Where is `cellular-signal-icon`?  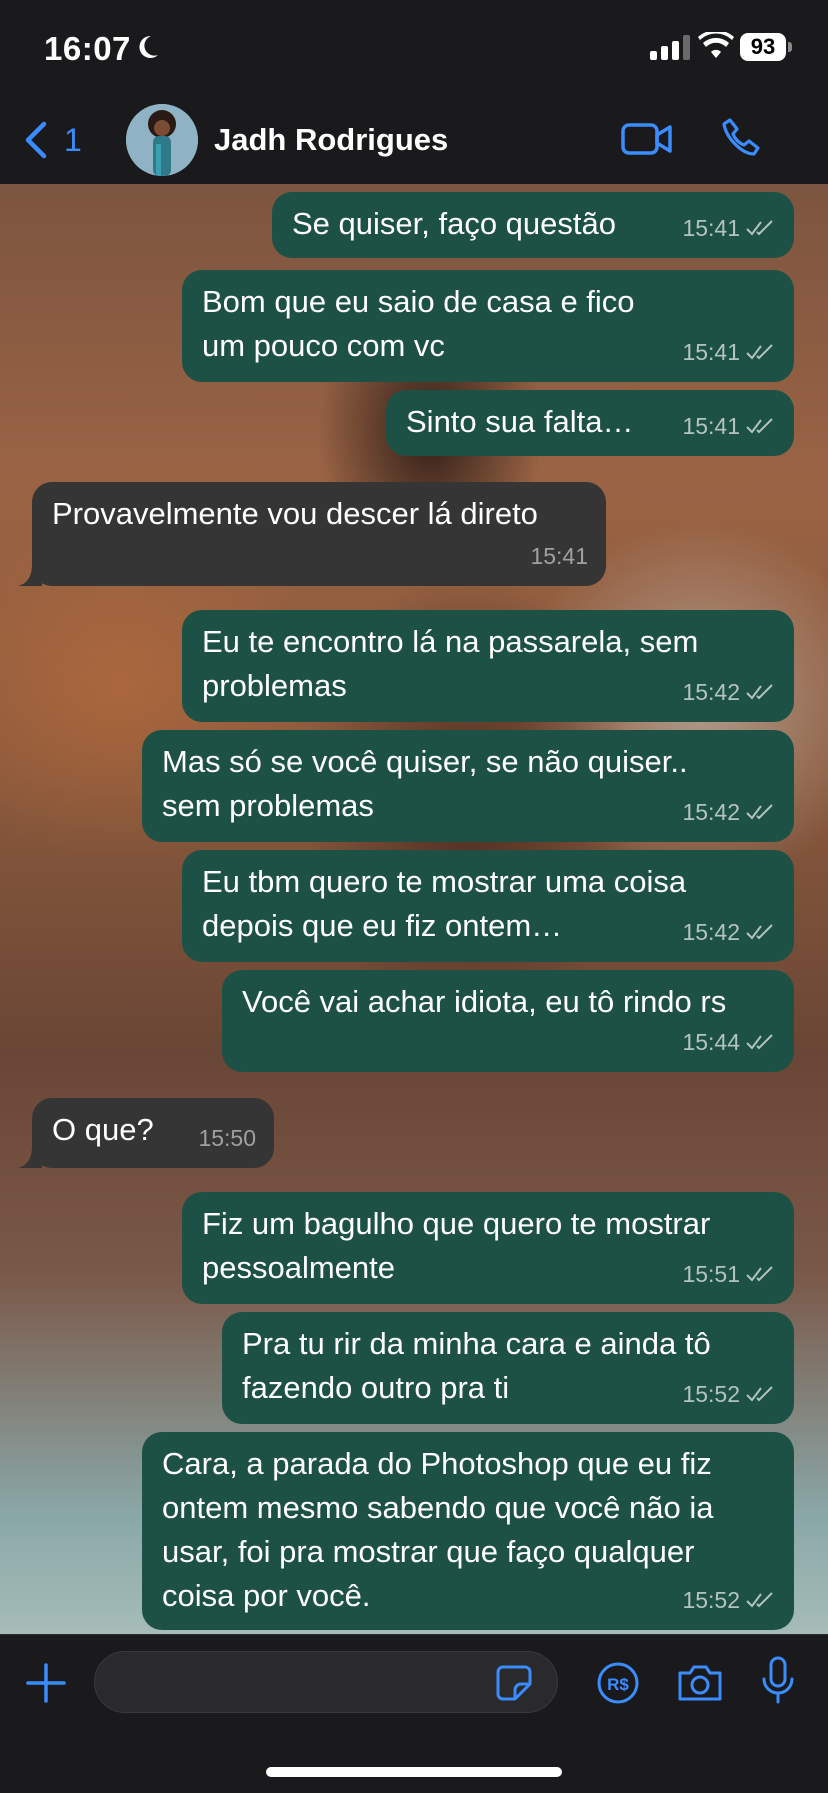
cellular-signal-icon is located at coordinates (670, 47).